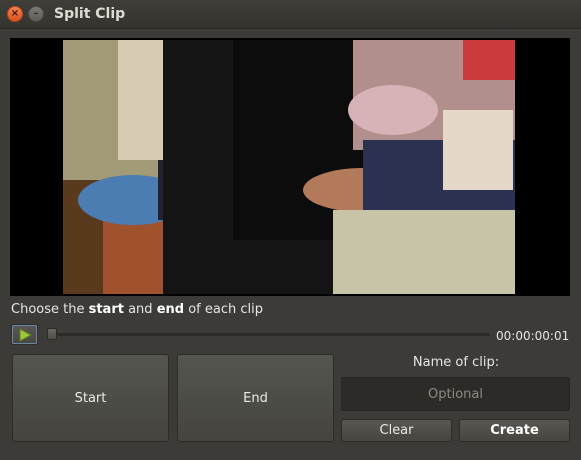 The width and height of the screenshot is (581, 460). Describe the element at coordinates (268, 334) in the screenshot. I see `timeline-slider-track` at that location.